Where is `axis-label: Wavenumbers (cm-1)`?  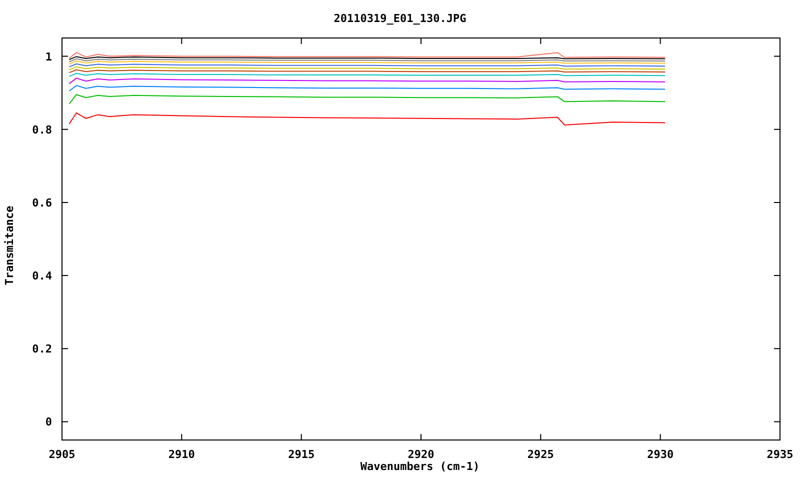 axis-label: Wavenumbers (cm-1) is located at coordinates (420, 466).